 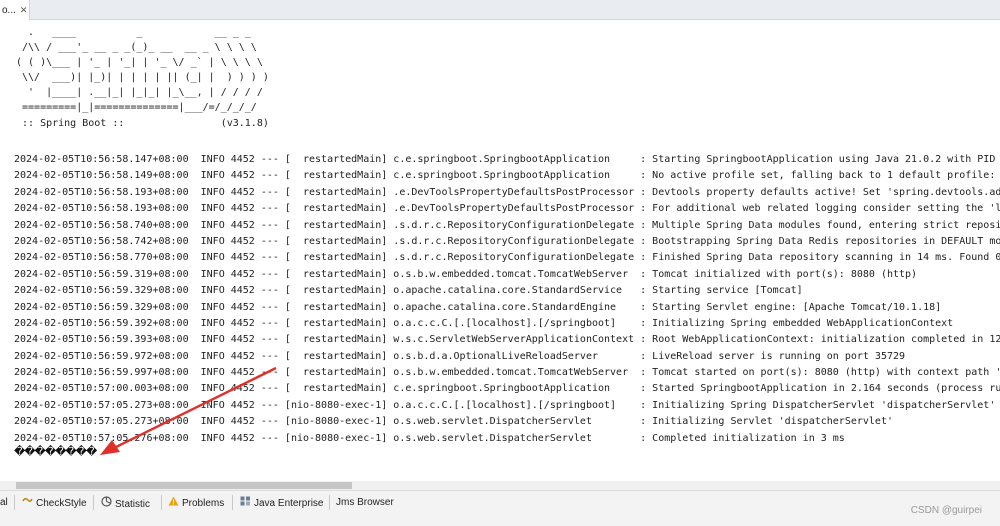 What do you see at coordinates (55, 451) in the screenshot?
I see `garbled-output-line: ��������` at bounding box center [55, 451].